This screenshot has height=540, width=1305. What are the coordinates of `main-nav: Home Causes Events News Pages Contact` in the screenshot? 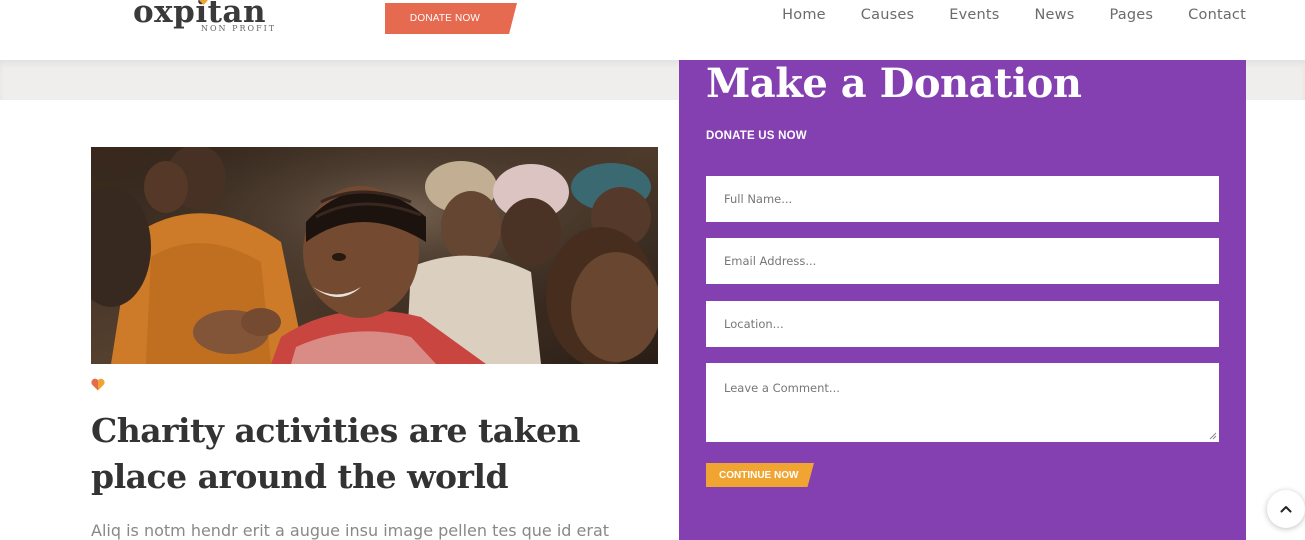 It's located at (996, 15).